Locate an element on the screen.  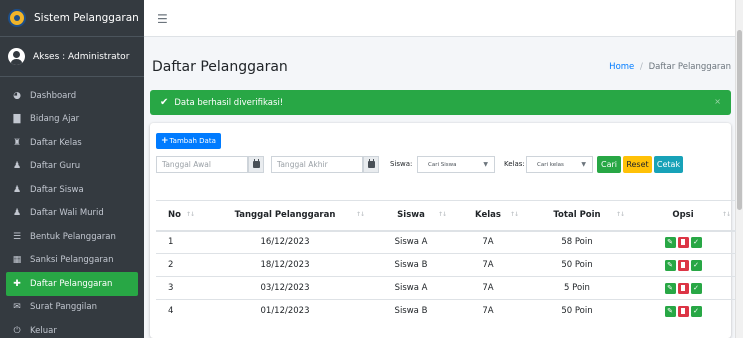
column-header-label: Opsi is located at coordinates (683, 215).